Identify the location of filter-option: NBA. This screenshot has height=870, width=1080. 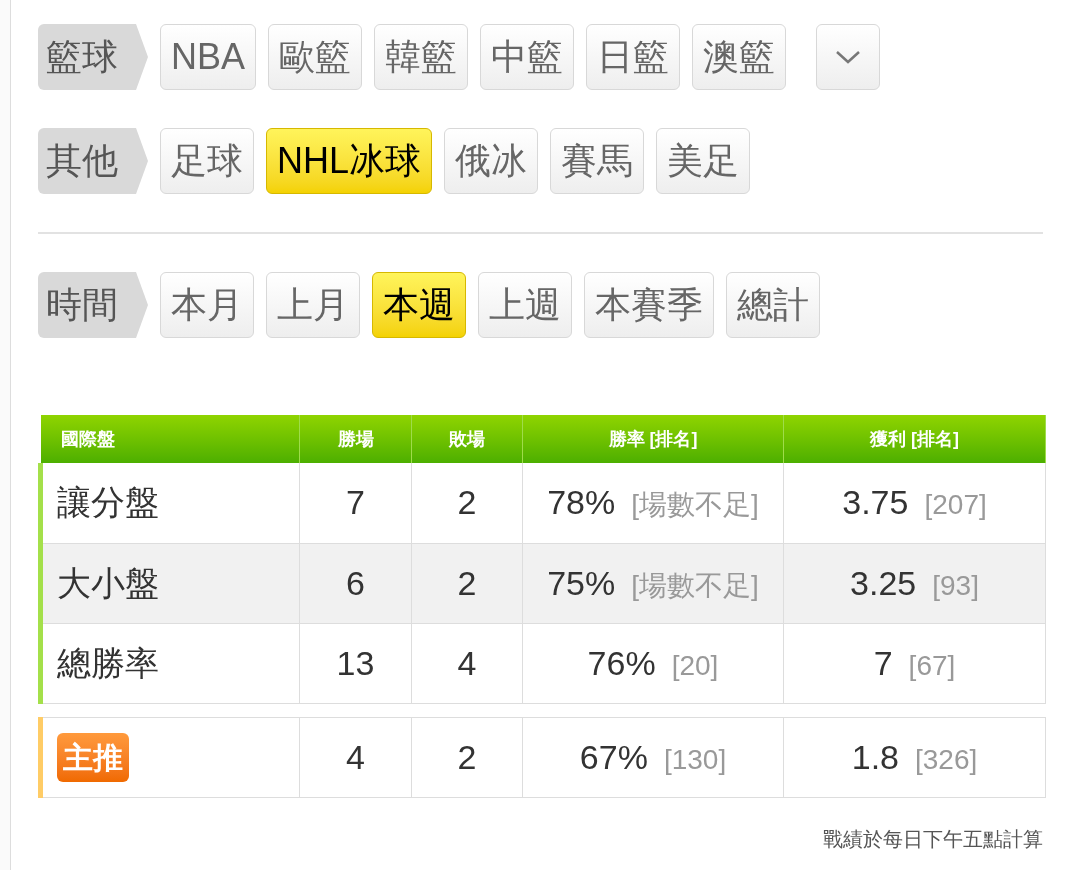
(208, 57).